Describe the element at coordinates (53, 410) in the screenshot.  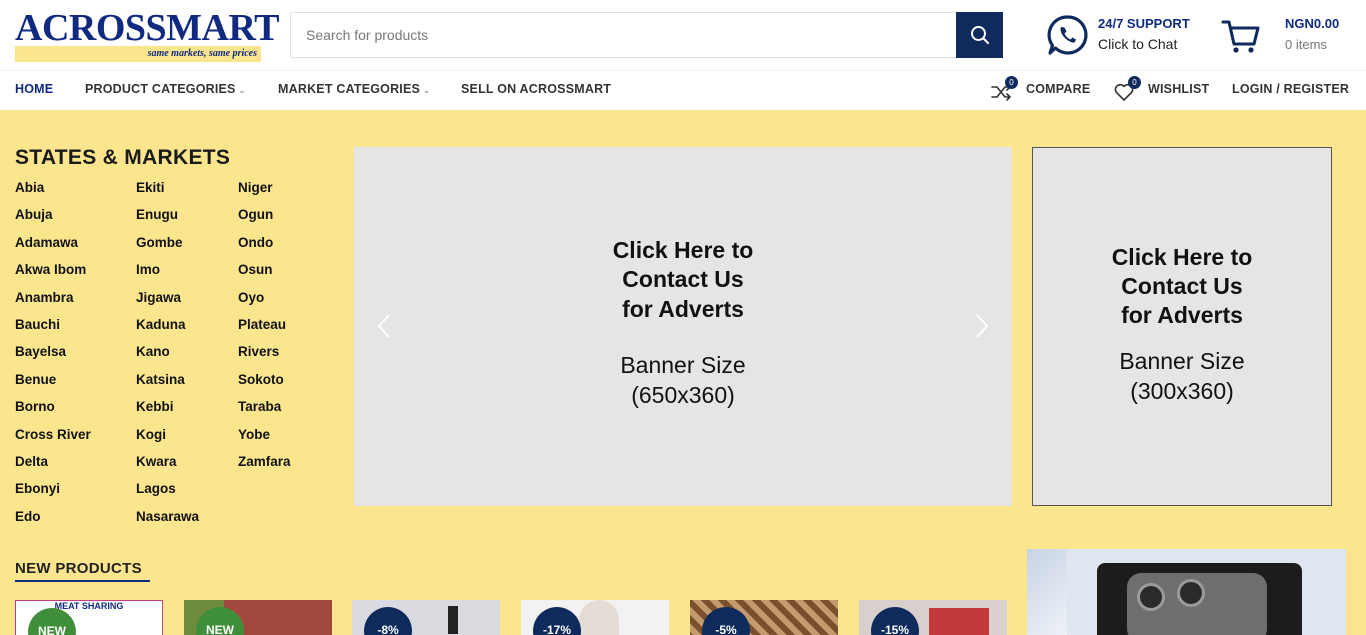
I see `state-link: Borno` at that location.